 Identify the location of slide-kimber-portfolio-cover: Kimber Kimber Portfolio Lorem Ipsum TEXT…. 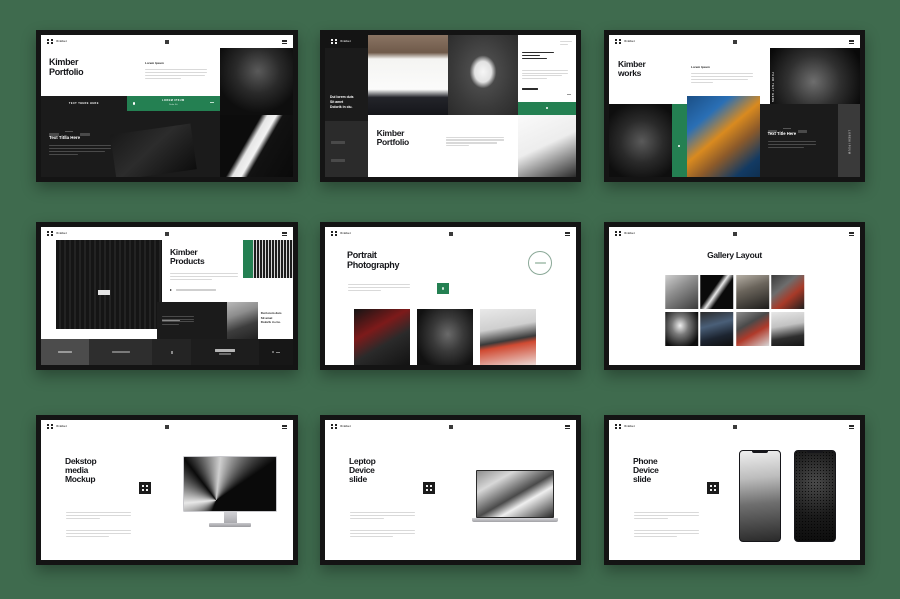
(167, 106).